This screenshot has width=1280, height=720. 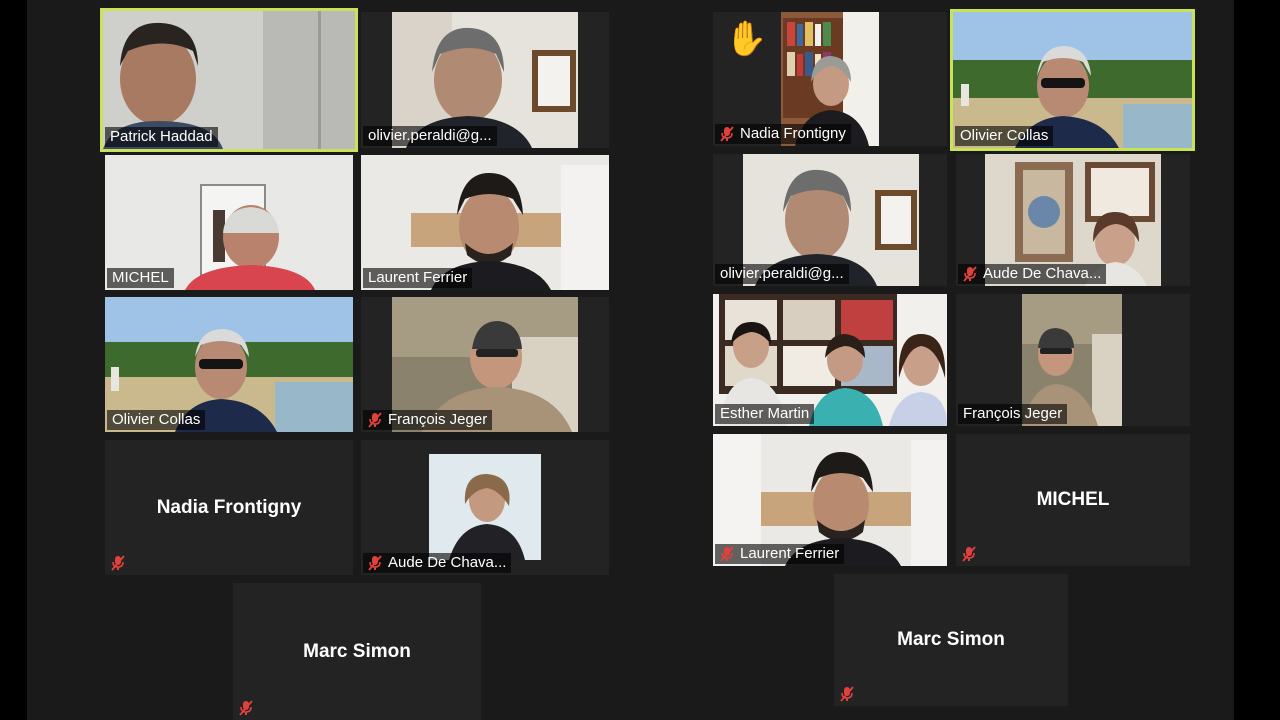 What do you see at coordinates (746, 39) in the screenshot?
I see `raised-hand-icon: ✋` at bounding box center [746, 39].